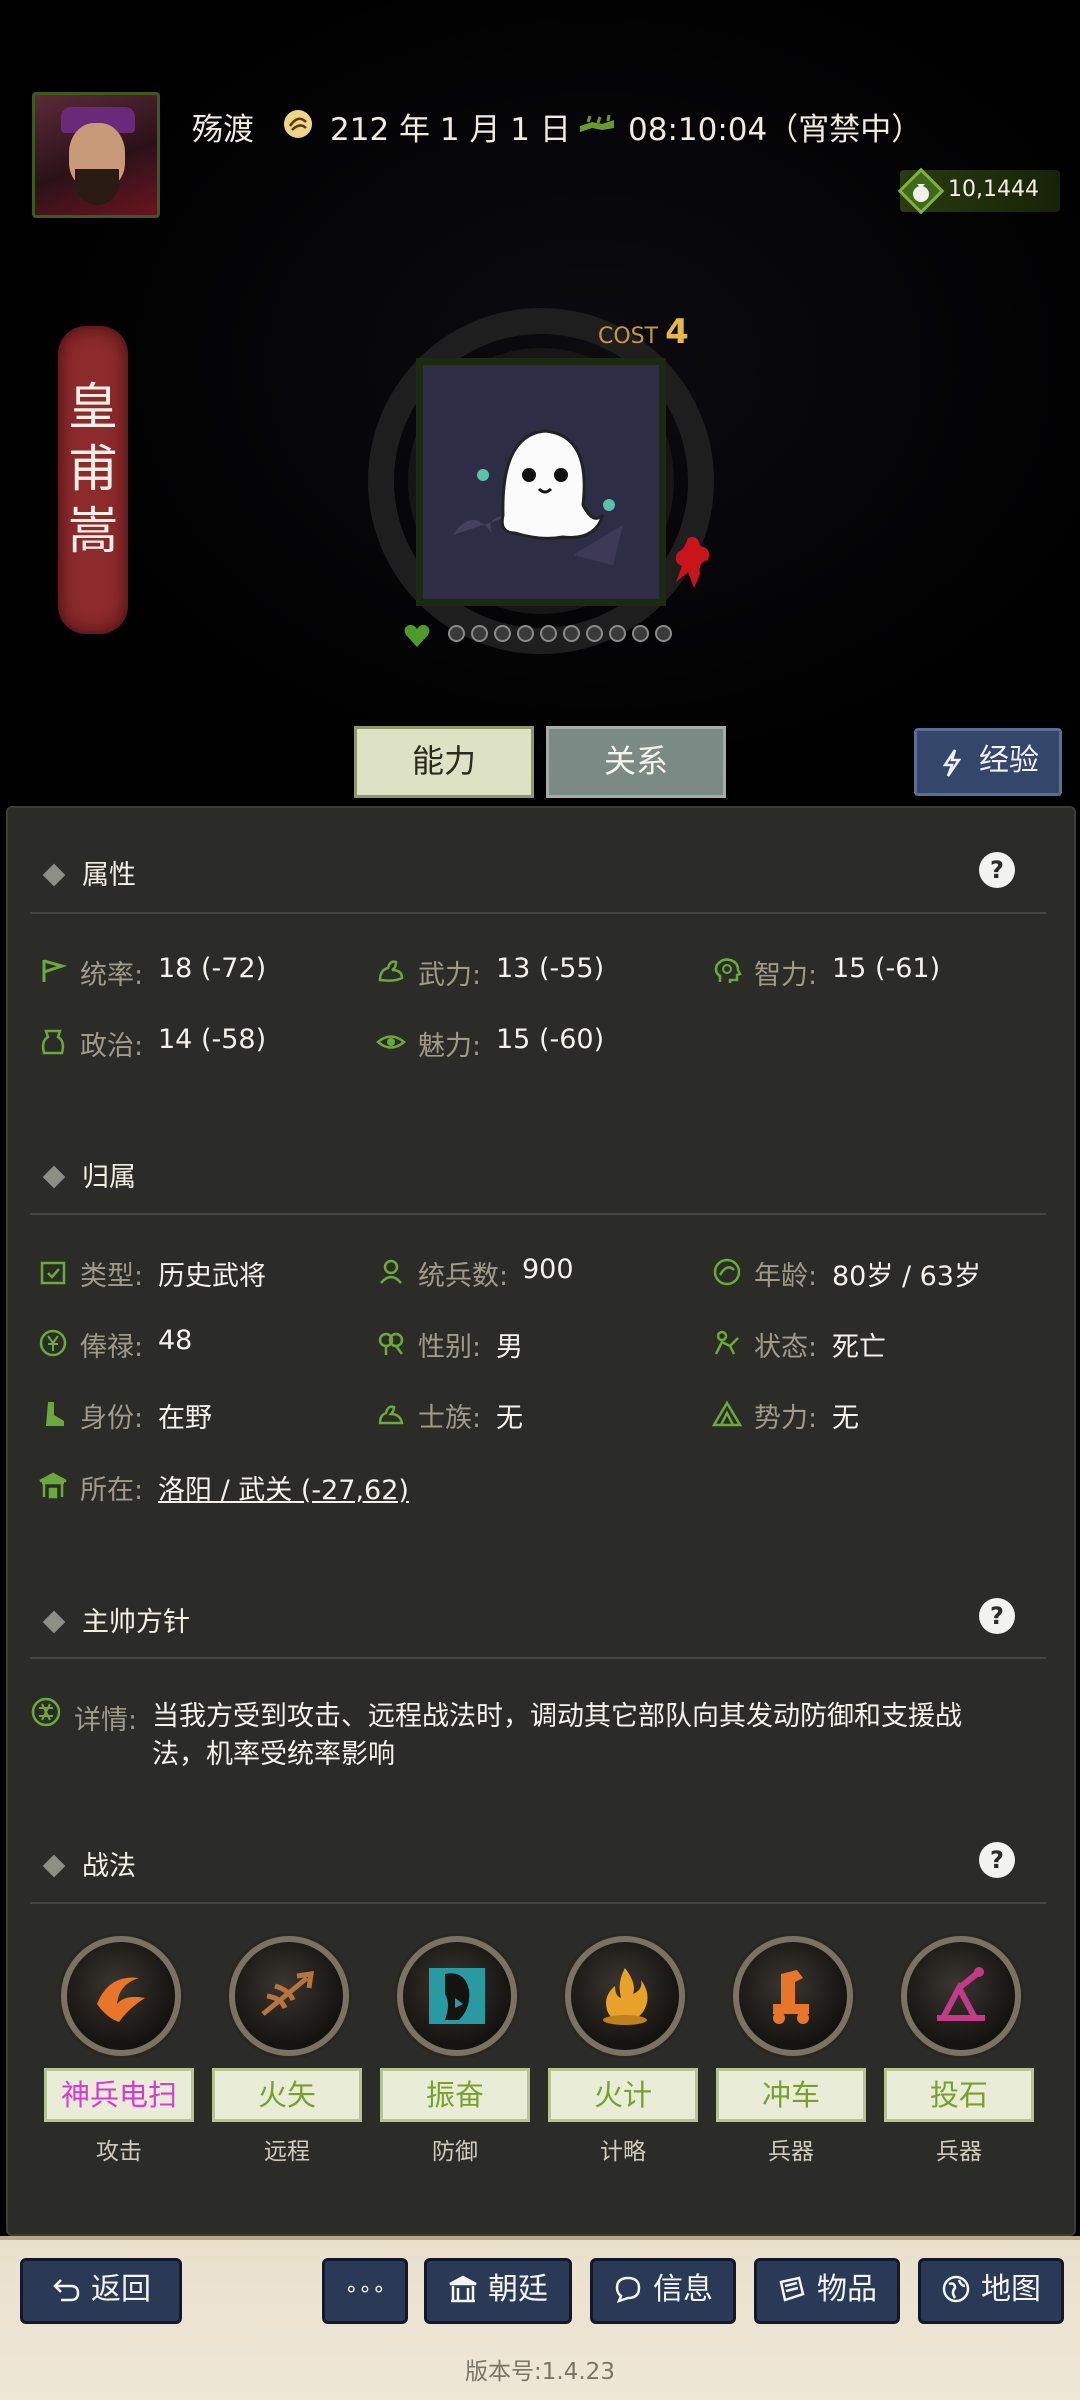  Describe the element at coordinates (55, 970) in the screenshot. I see `flag-icon` at that location.